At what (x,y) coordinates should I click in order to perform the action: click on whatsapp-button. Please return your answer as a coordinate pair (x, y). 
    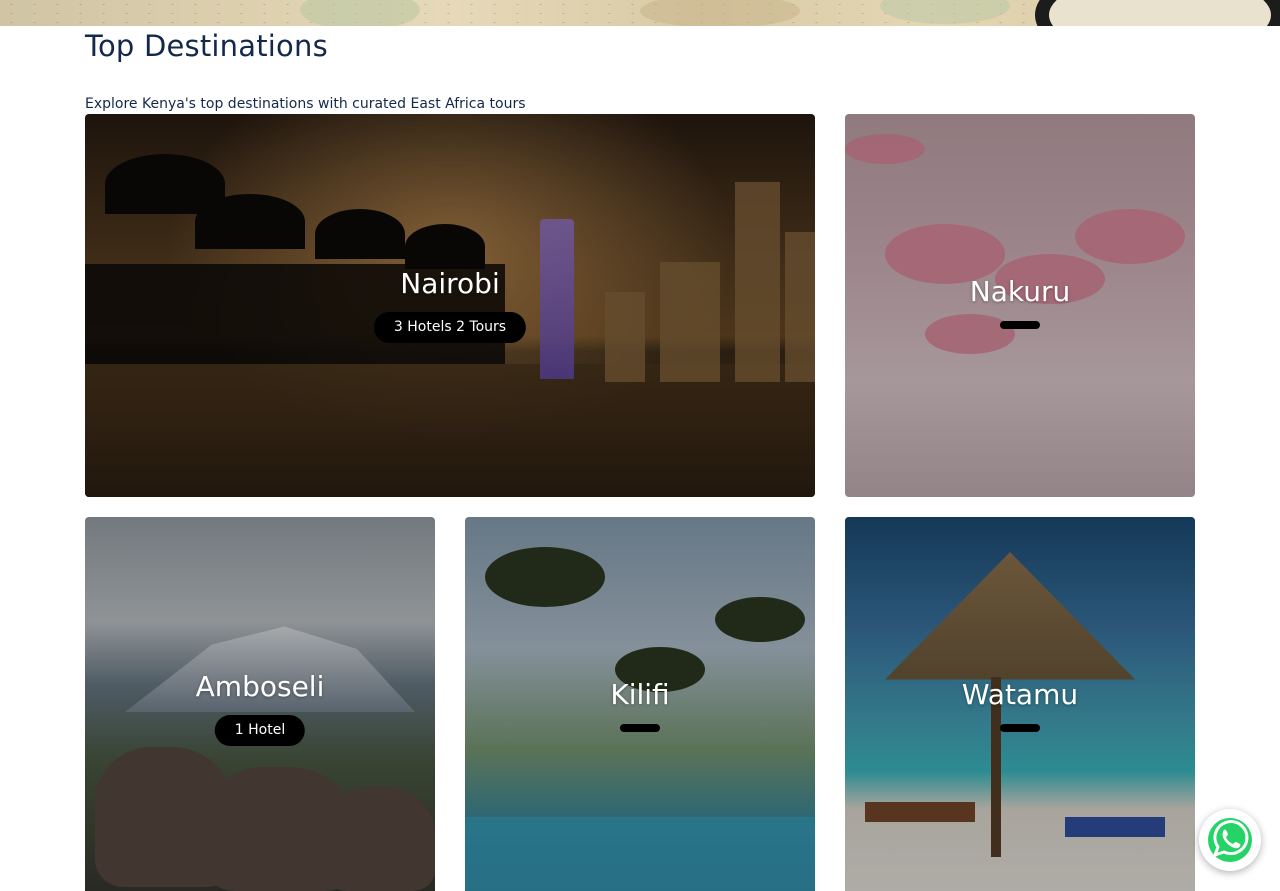
    Looking at the image, I should click on (1230, 840).